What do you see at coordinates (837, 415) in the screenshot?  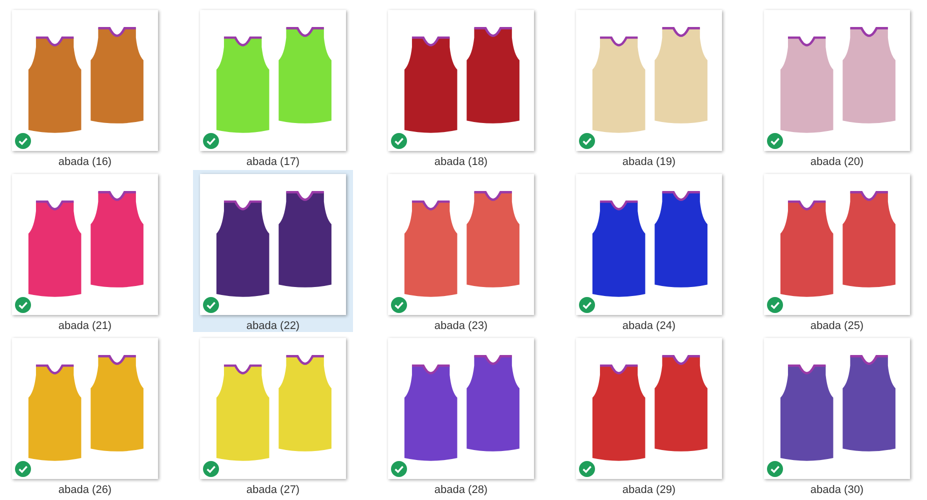 I see `file-item: abada (30)` at bounding box center [837, 415].